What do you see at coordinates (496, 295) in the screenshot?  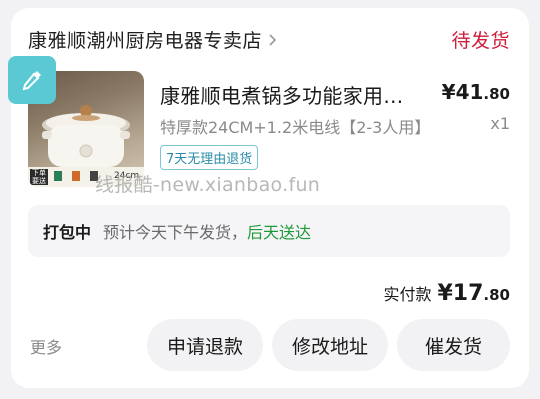 I see `paid-decimal: .80` at bounding box center [496, 295].